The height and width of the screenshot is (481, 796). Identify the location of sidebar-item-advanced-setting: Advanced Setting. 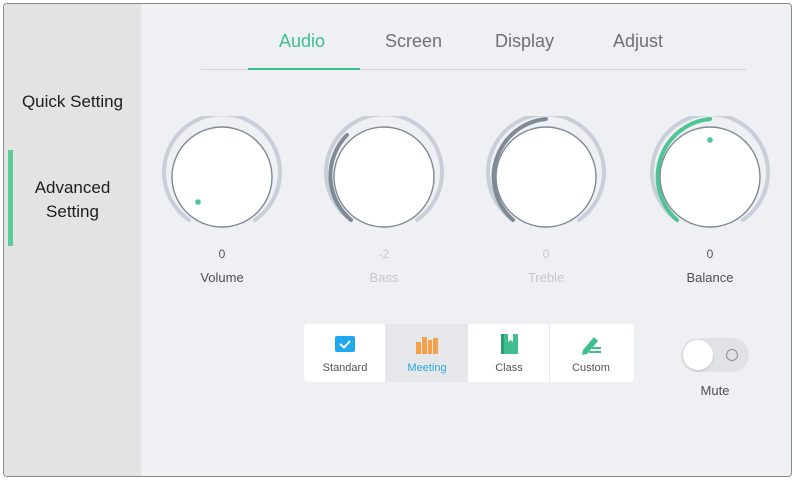
(72, 200).